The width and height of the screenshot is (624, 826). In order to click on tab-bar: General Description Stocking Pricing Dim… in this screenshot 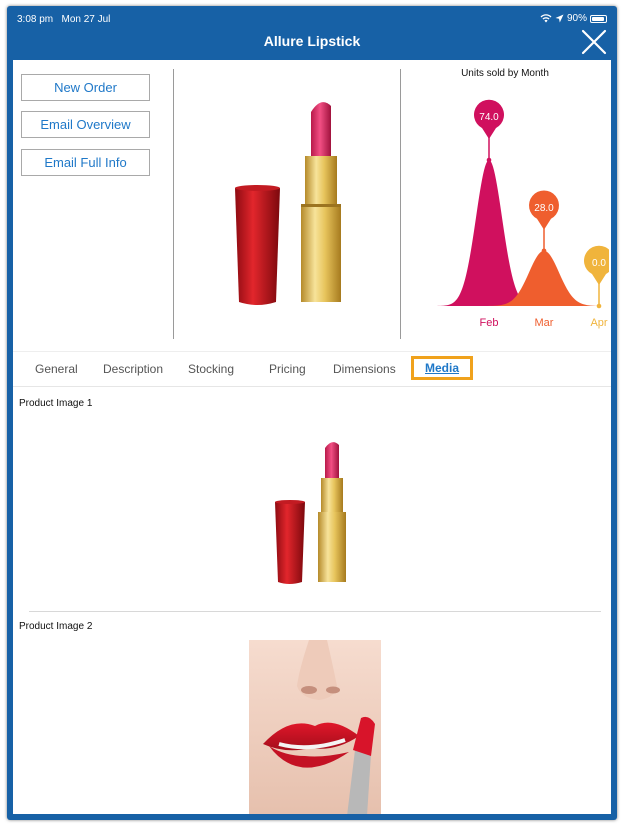, I will do `click(312, 369)`.